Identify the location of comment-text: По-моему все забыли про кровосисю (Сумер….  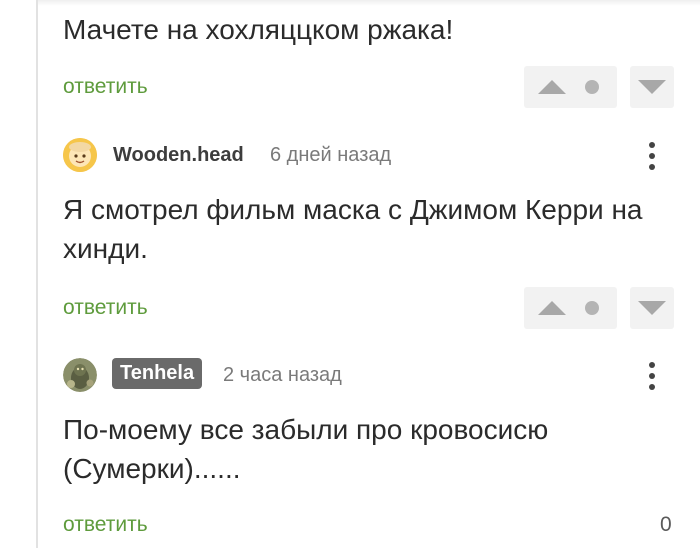
(306, 449).